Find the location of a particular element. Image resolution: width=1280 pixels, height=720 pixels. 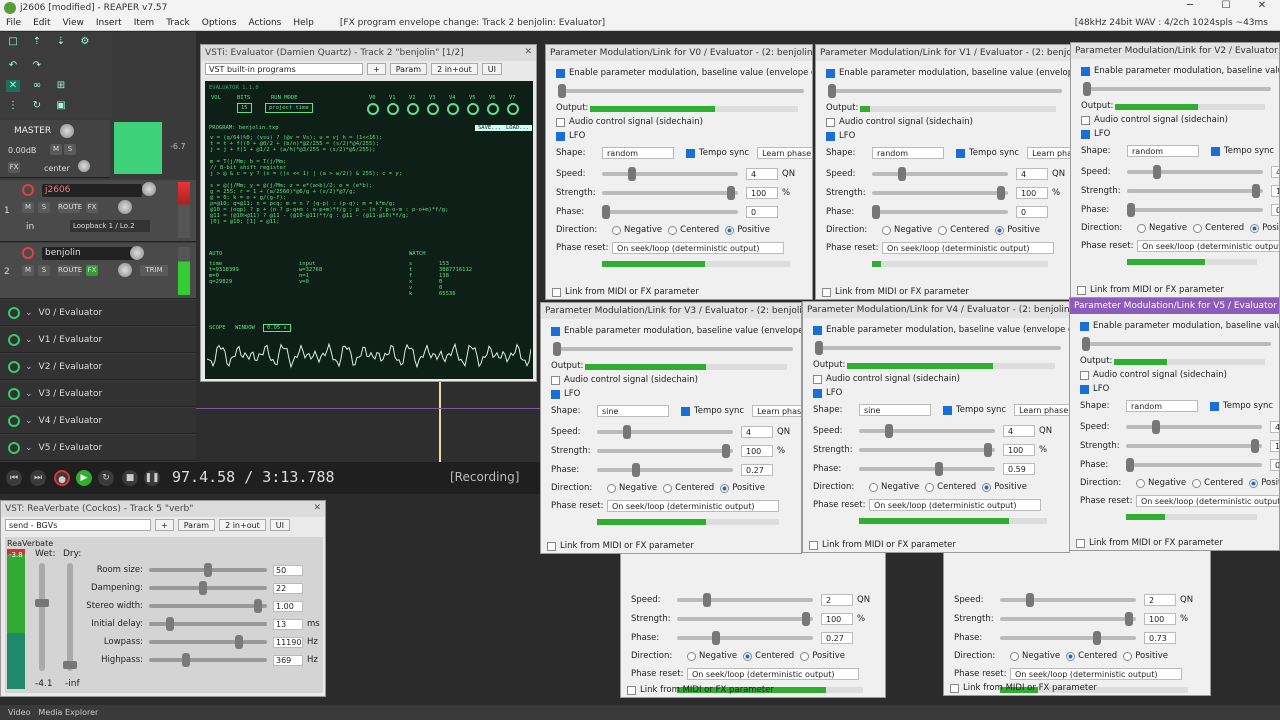

track-1-fx-button: FX is located at coordinates (92, 207).